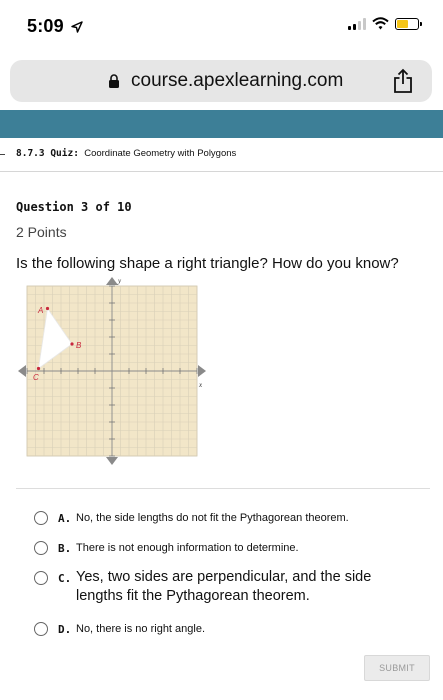  Describe the element at coordinates (36, 377) in the screenshot. I see `point-c-label: C` at that location.